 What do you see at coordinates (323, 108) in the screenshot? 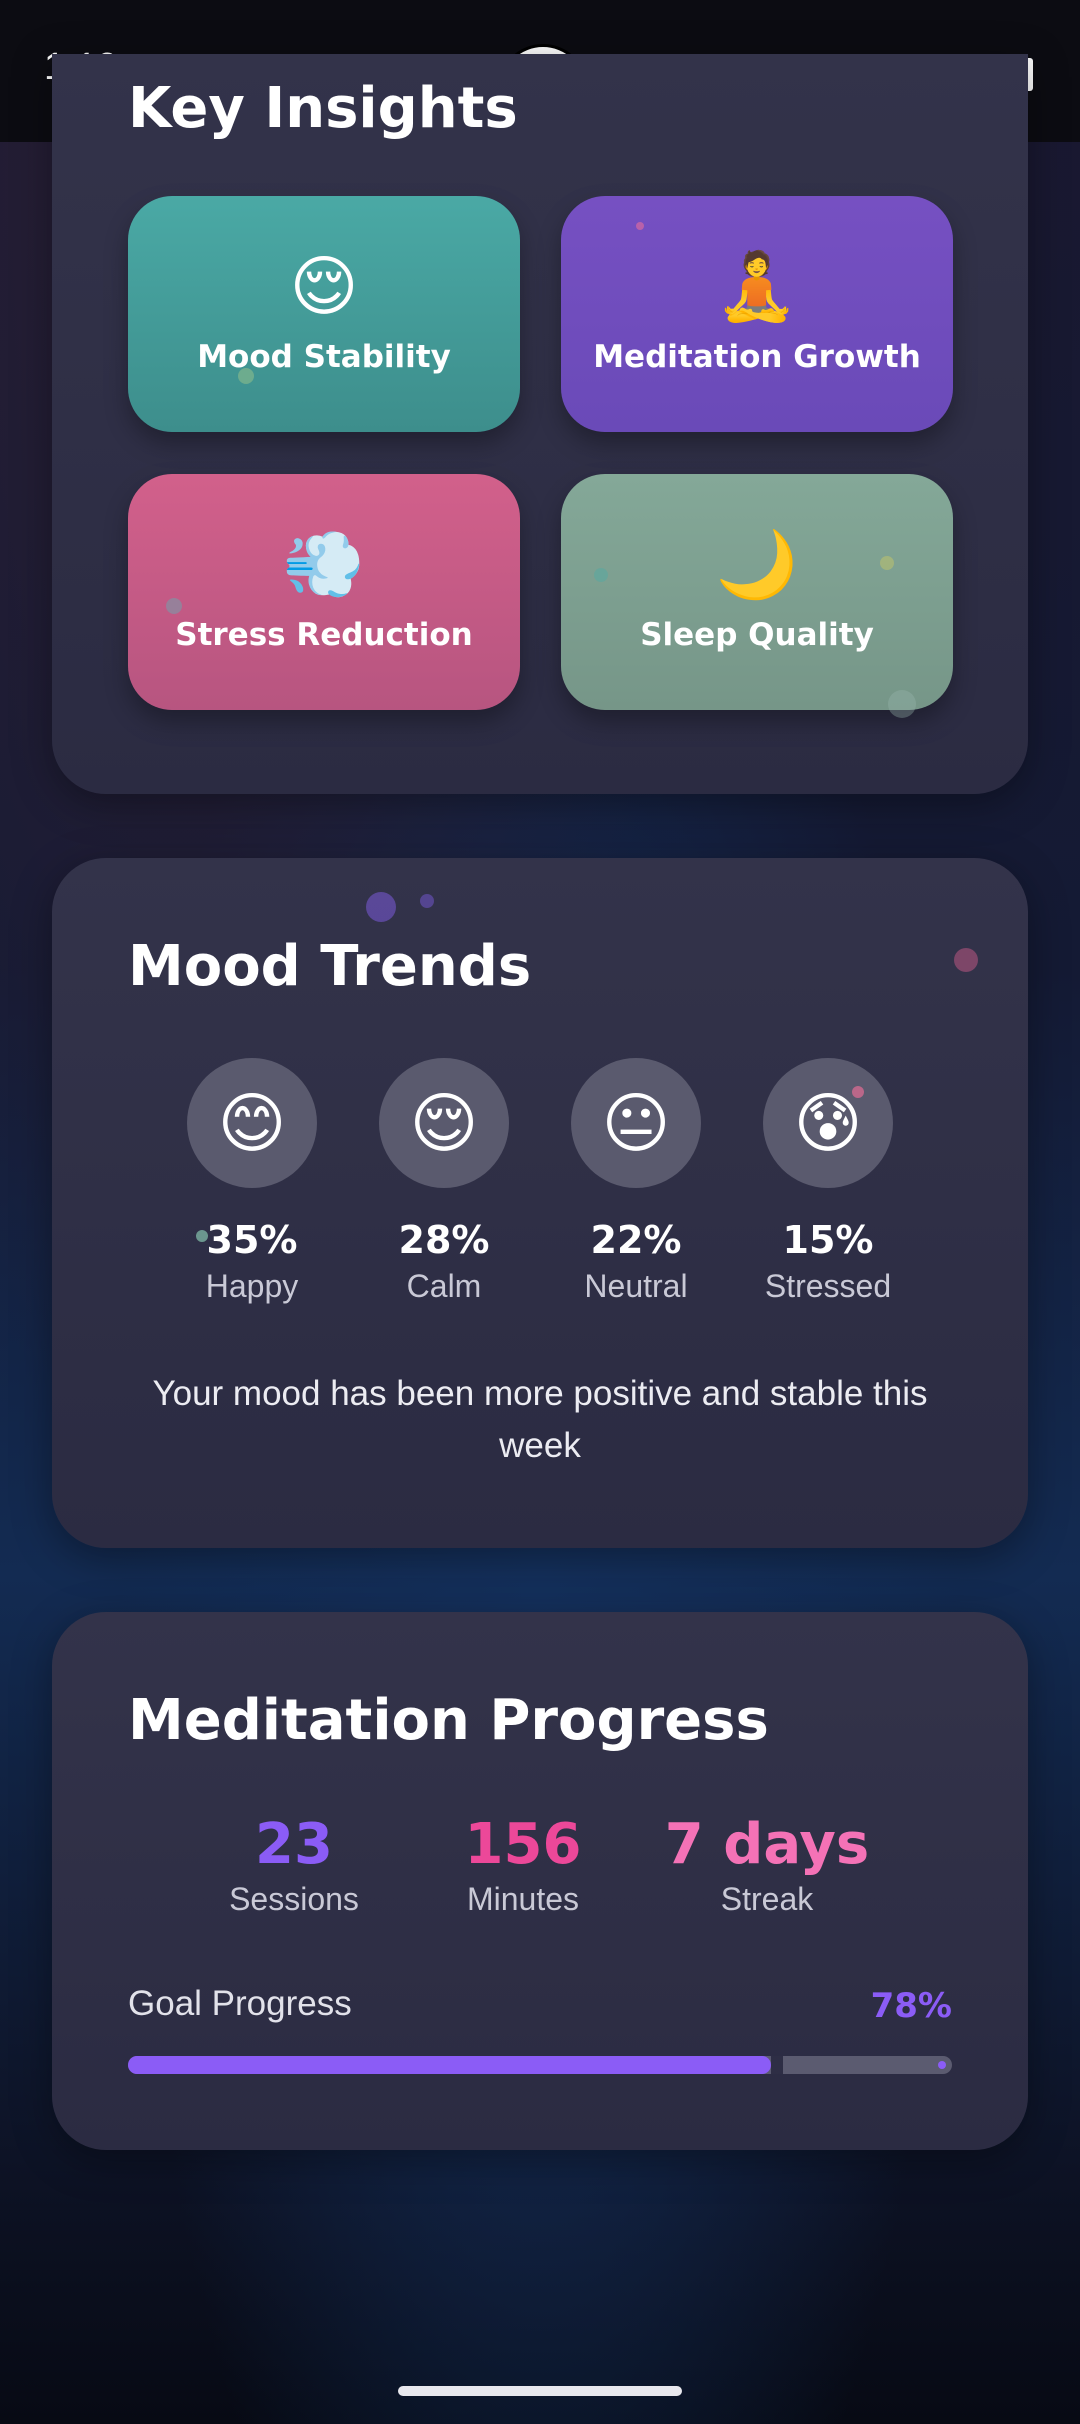
I see `key-insights-title: Key Insights` at bounding box center [323, 108].